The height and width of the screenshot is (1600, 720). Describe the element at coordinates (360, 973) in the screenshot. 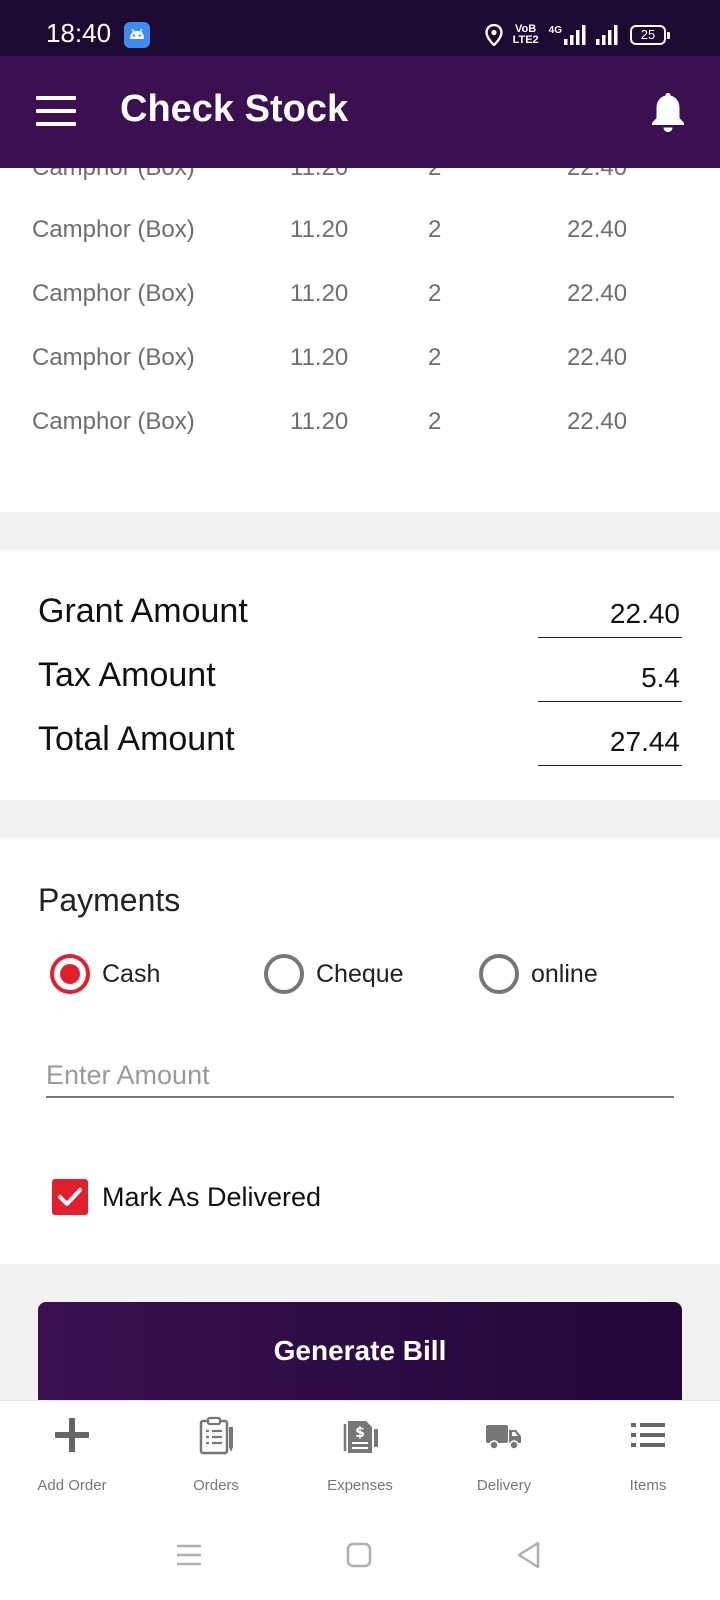

I see `payment-option-label: Cheque` at that location.